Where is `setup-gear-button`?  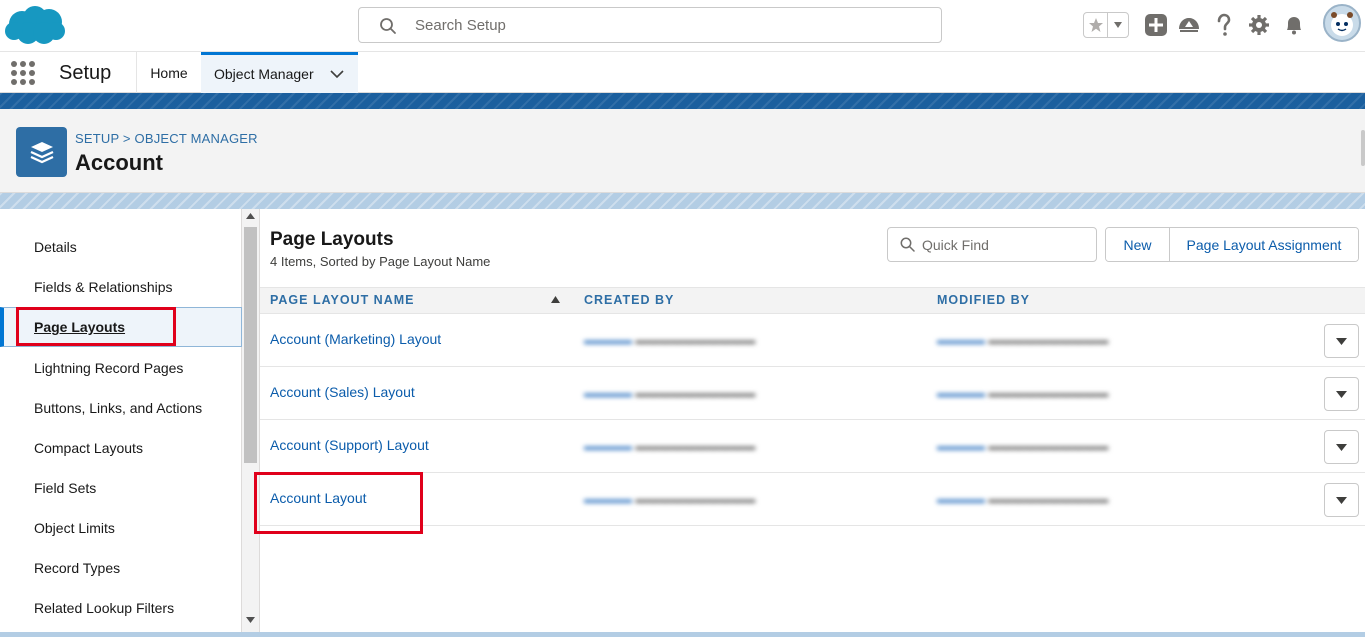 setup-gear-button is located at coordinates (1259, 25).